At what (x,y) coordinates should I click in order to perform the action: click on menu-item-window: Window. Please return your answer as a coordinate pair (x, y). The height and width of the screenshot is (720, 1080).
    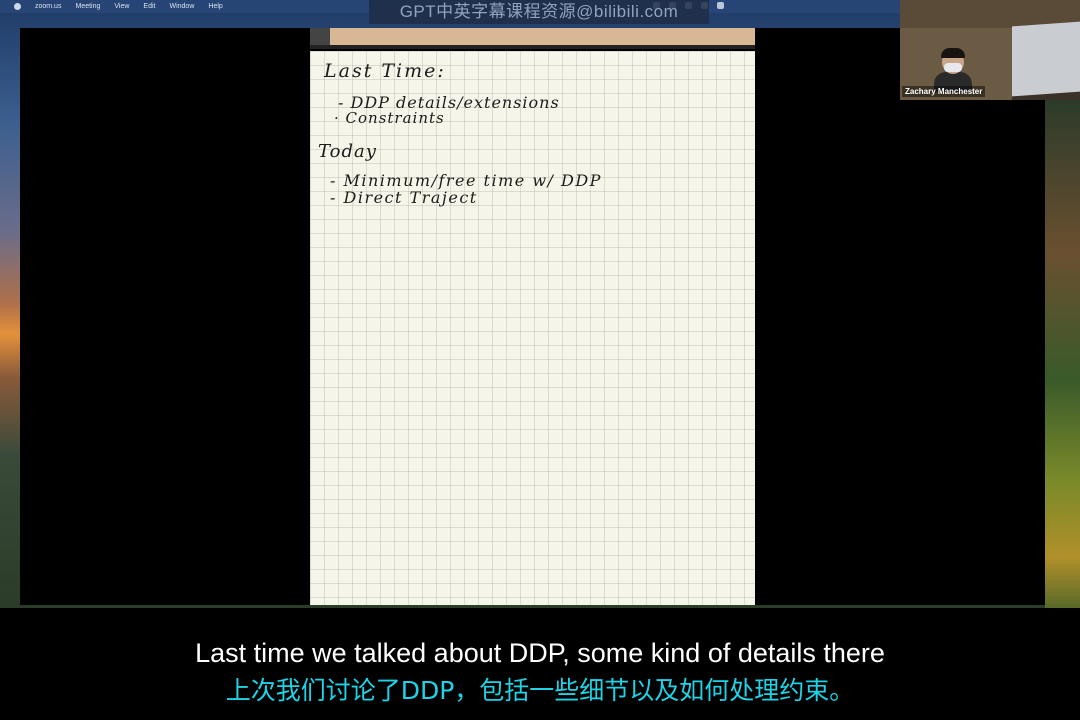
    Looking at the image, I should click on (181, 6).